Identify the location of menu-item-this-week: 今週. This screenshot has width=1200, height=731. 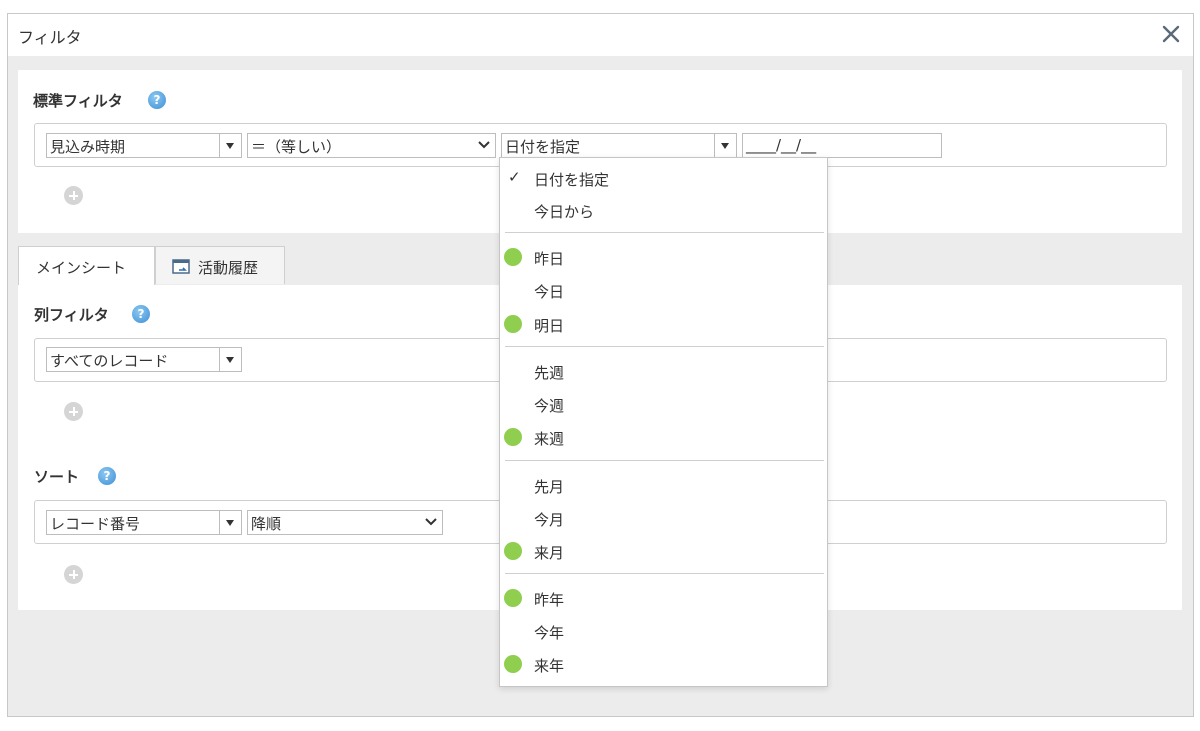
(663, 404).